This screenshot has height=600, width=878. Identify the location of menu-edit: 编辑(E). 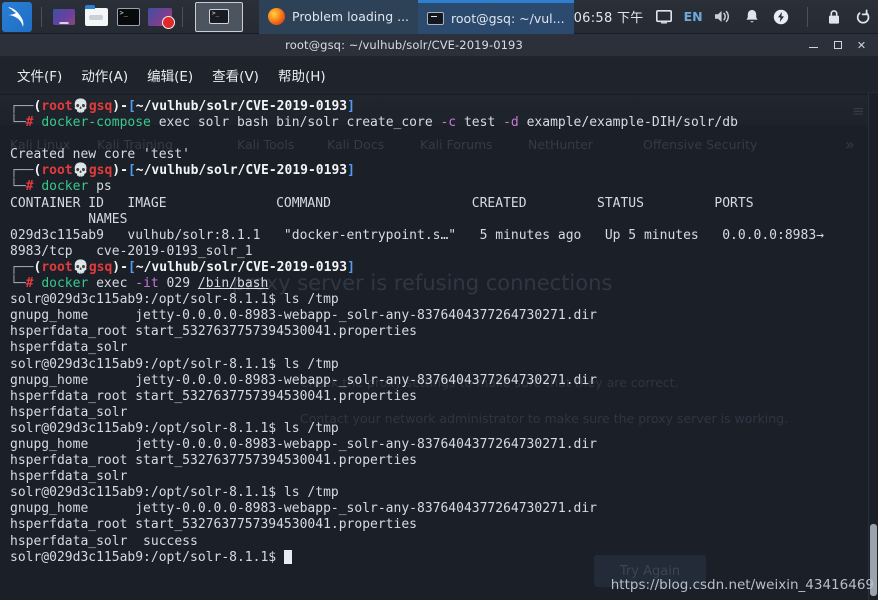
(170, 75).